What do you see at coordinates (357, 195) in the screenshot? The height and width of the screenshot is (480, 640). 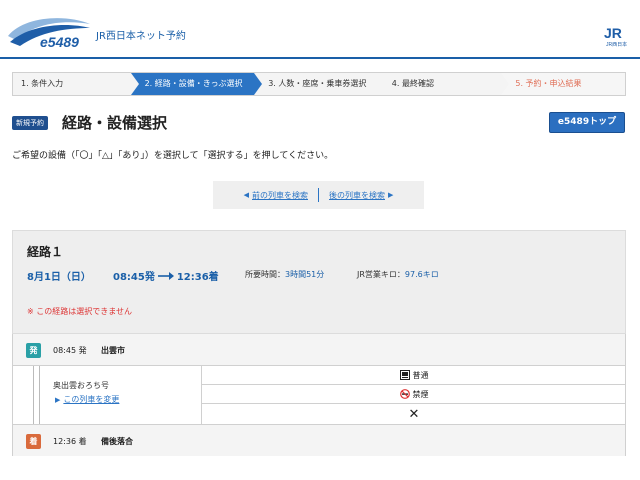 I see `next-train-link: 後の列車を検索` at bounding box center [357, 195].